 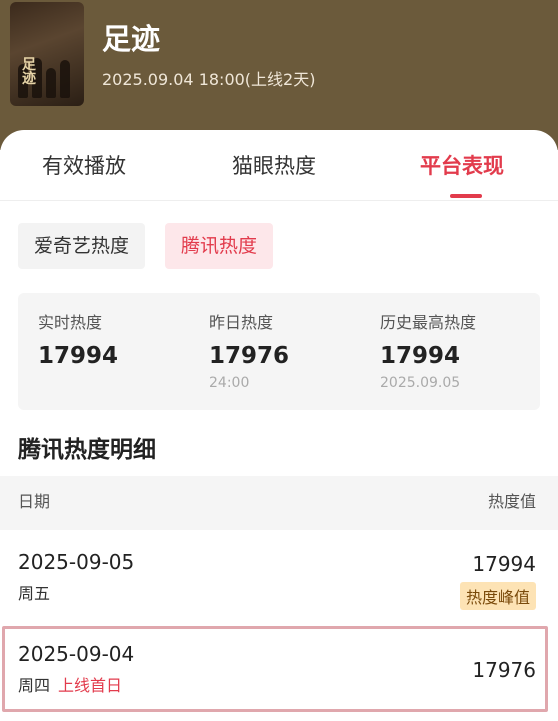 I want to click on stat-realtime: 实时热度 17994, so click(x=78, y=339).